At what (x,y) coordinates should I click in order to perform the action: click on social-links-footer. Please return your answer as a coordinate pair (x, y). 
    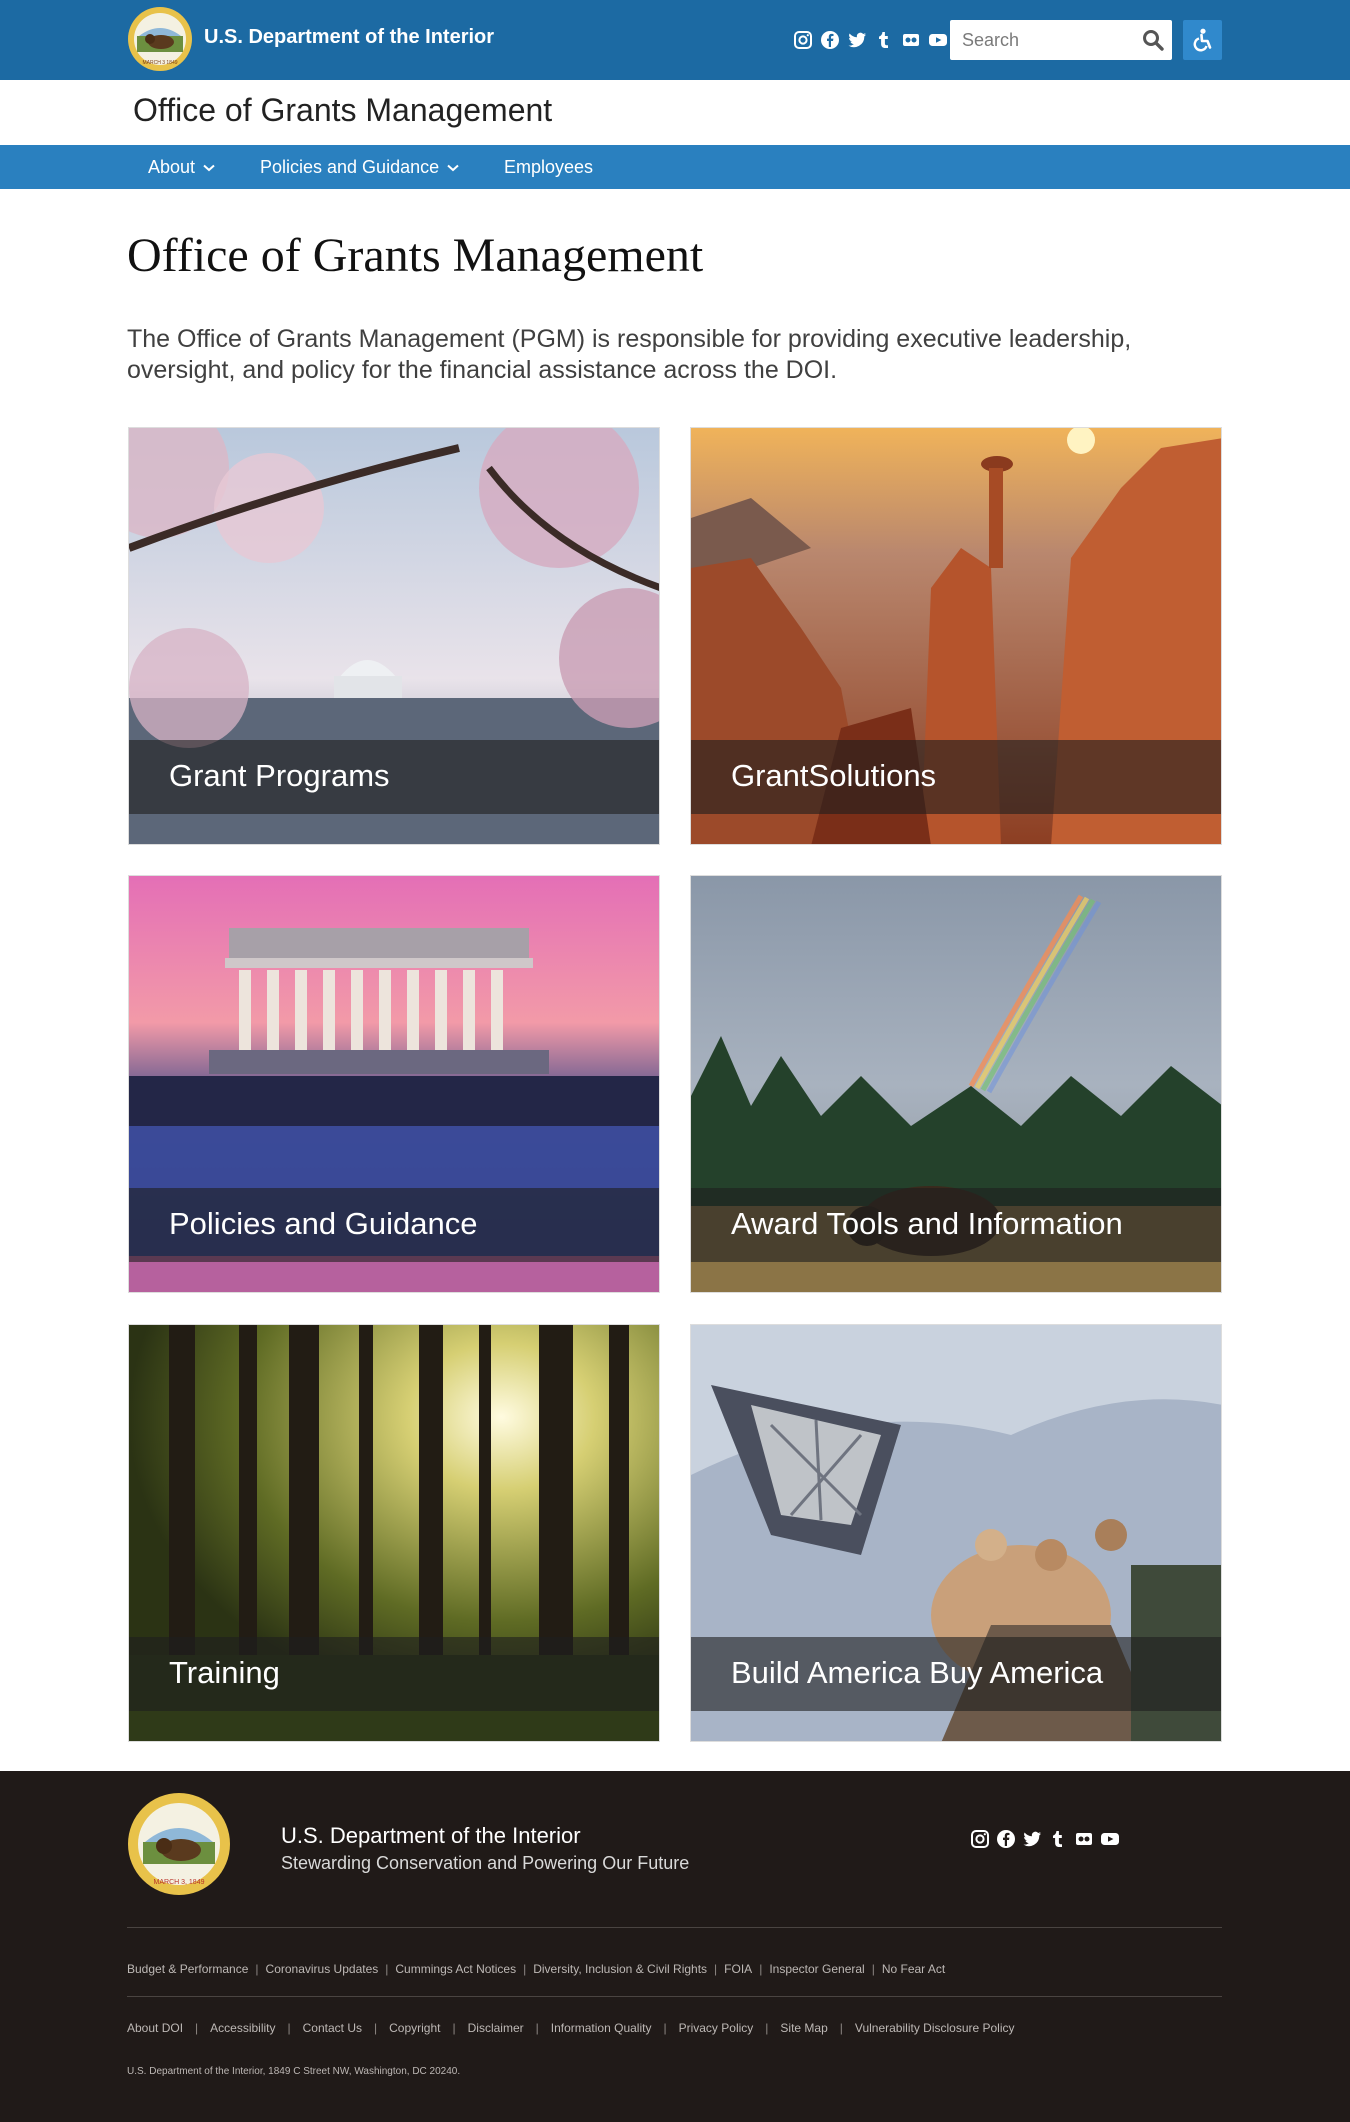
    Looking at the image, I should click on (1045, 1839).